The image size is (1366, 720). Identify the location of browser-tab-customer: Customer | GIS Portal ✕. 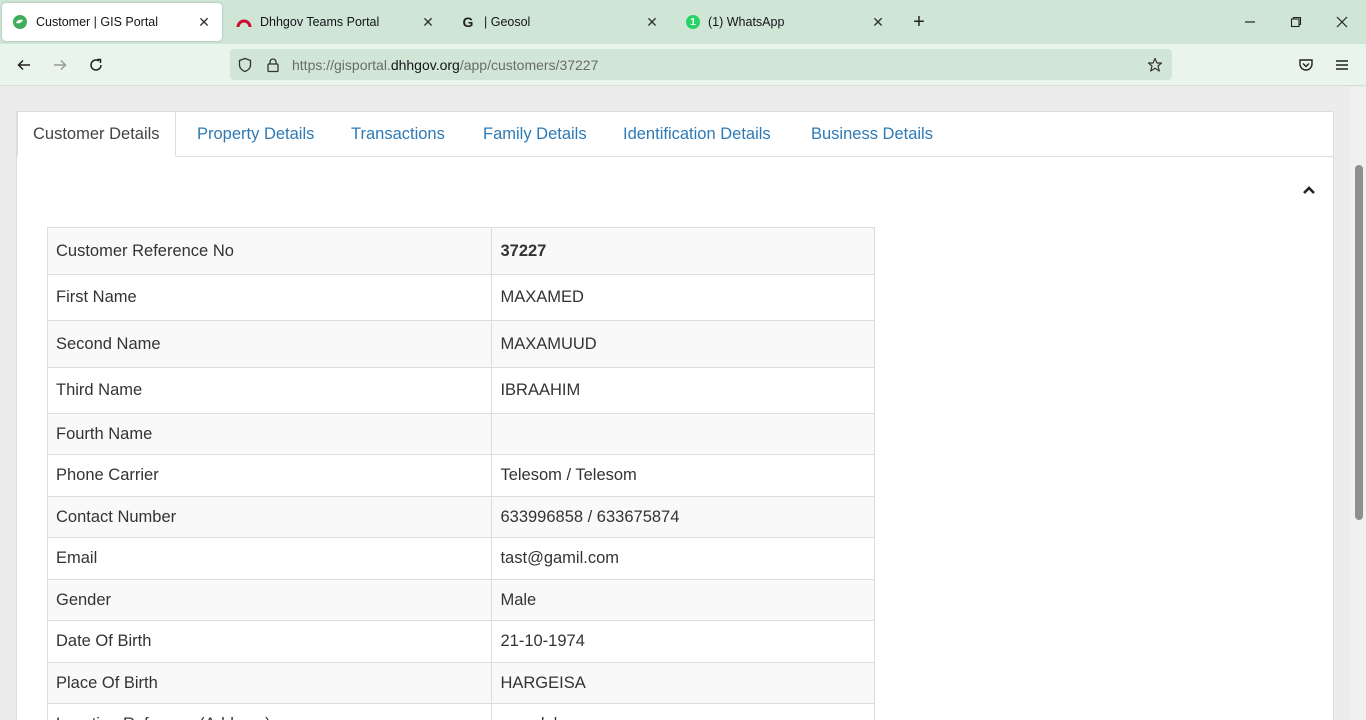
(112, 22).